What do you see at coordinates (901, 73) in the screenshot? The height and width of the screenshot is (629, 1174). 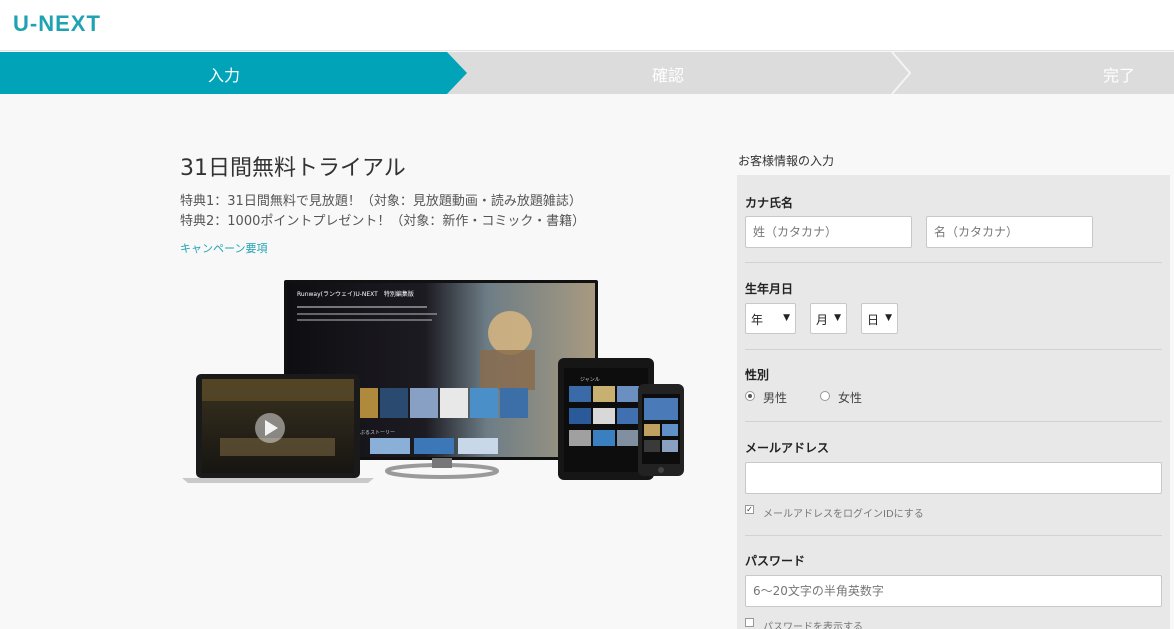 I see `step-chevron-icon` at bounding box center [901, 73].